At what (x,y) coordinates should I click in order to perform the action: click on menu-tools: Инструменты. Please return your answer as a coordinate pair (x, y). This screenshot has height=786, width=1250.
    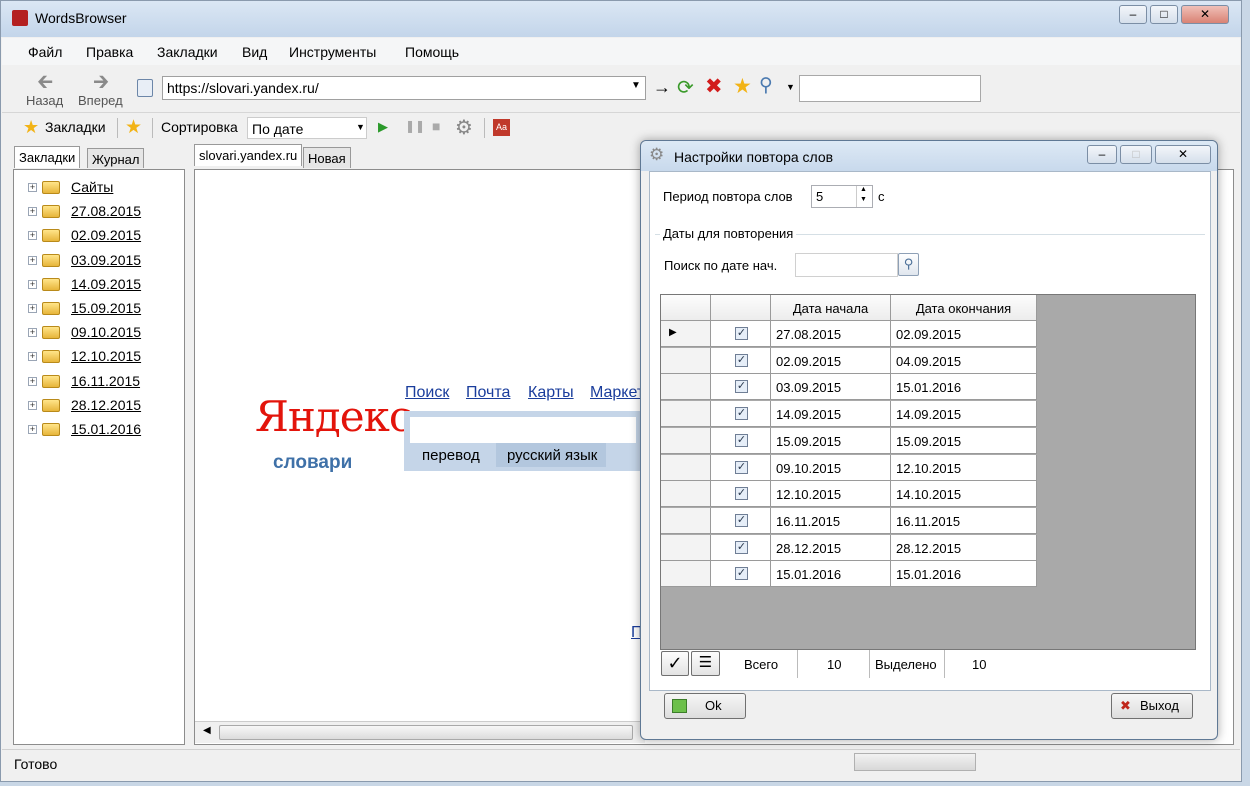
    Looking at the image, I should click on (332, 52).